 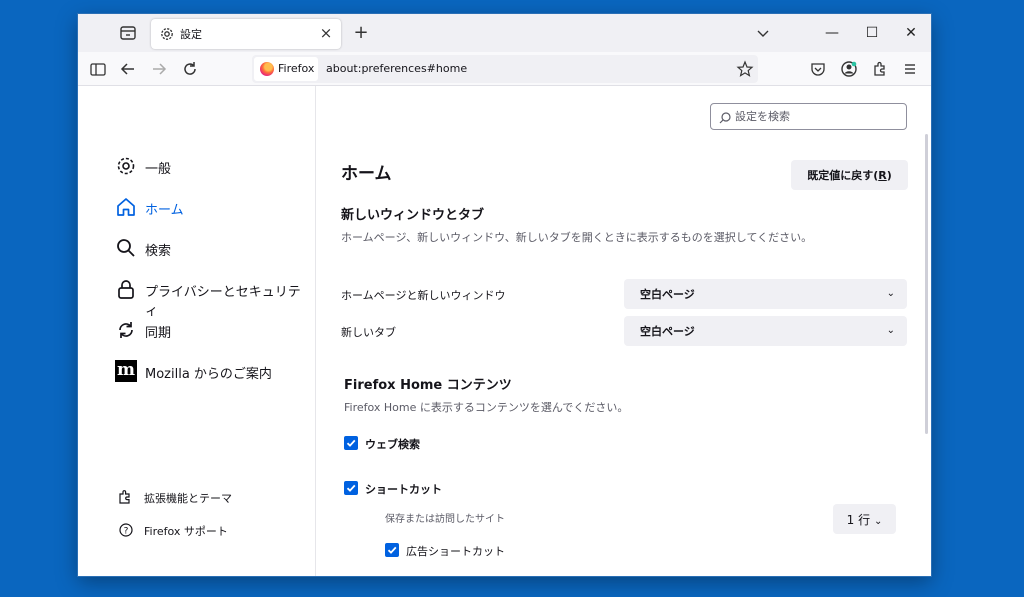 I want to click on addons-link: 拡張機能とテーマ, so click(x=213, y=497).